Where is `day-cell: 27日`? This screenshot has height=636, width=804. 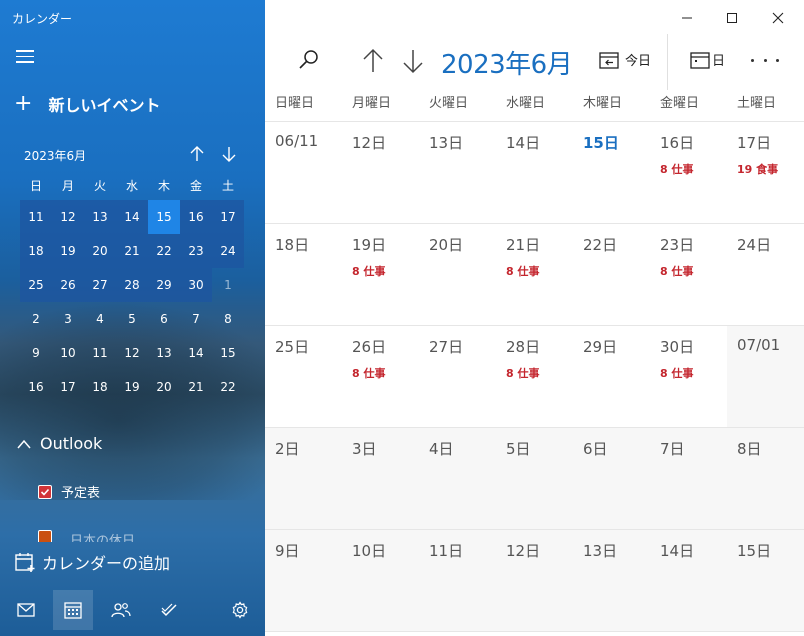
day-cell: 27日 is located at coordinates (457, 377).